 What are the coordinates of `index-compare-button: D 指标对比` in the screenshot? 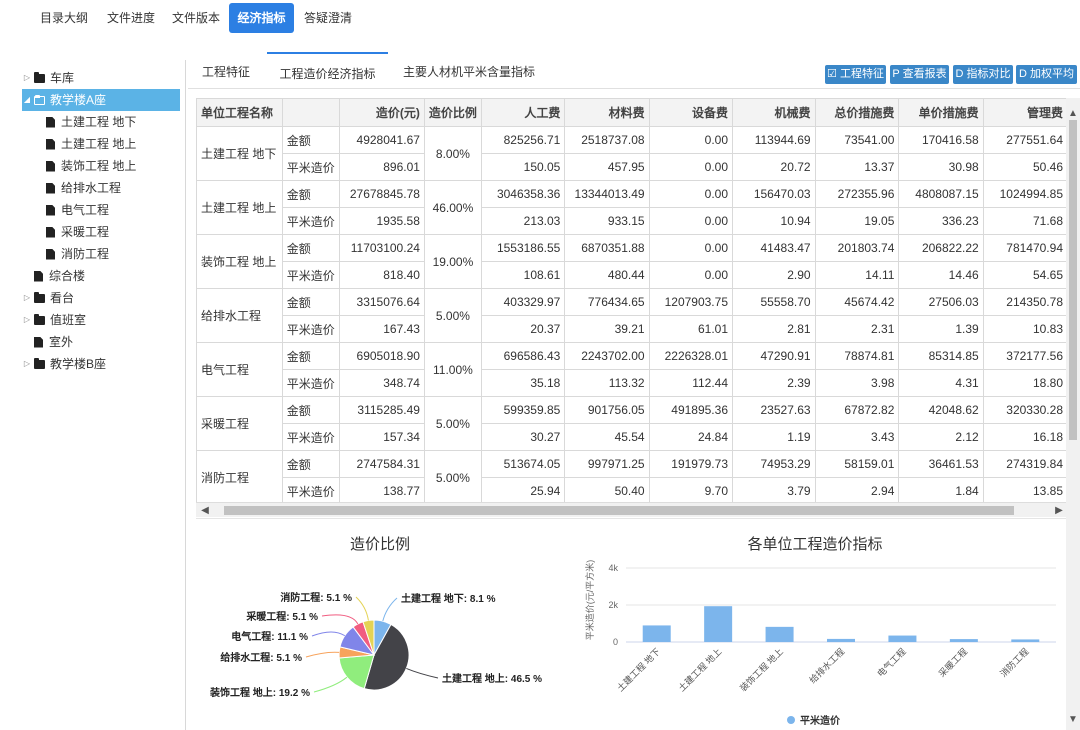 It's located at (983, 74).